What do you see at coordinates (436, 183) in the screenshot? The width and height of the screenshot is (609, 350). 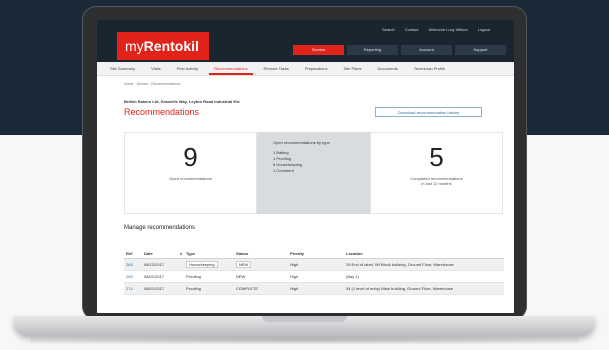 I see `completed-label-line2: in last 12 months` at bounding box center [436, 183].